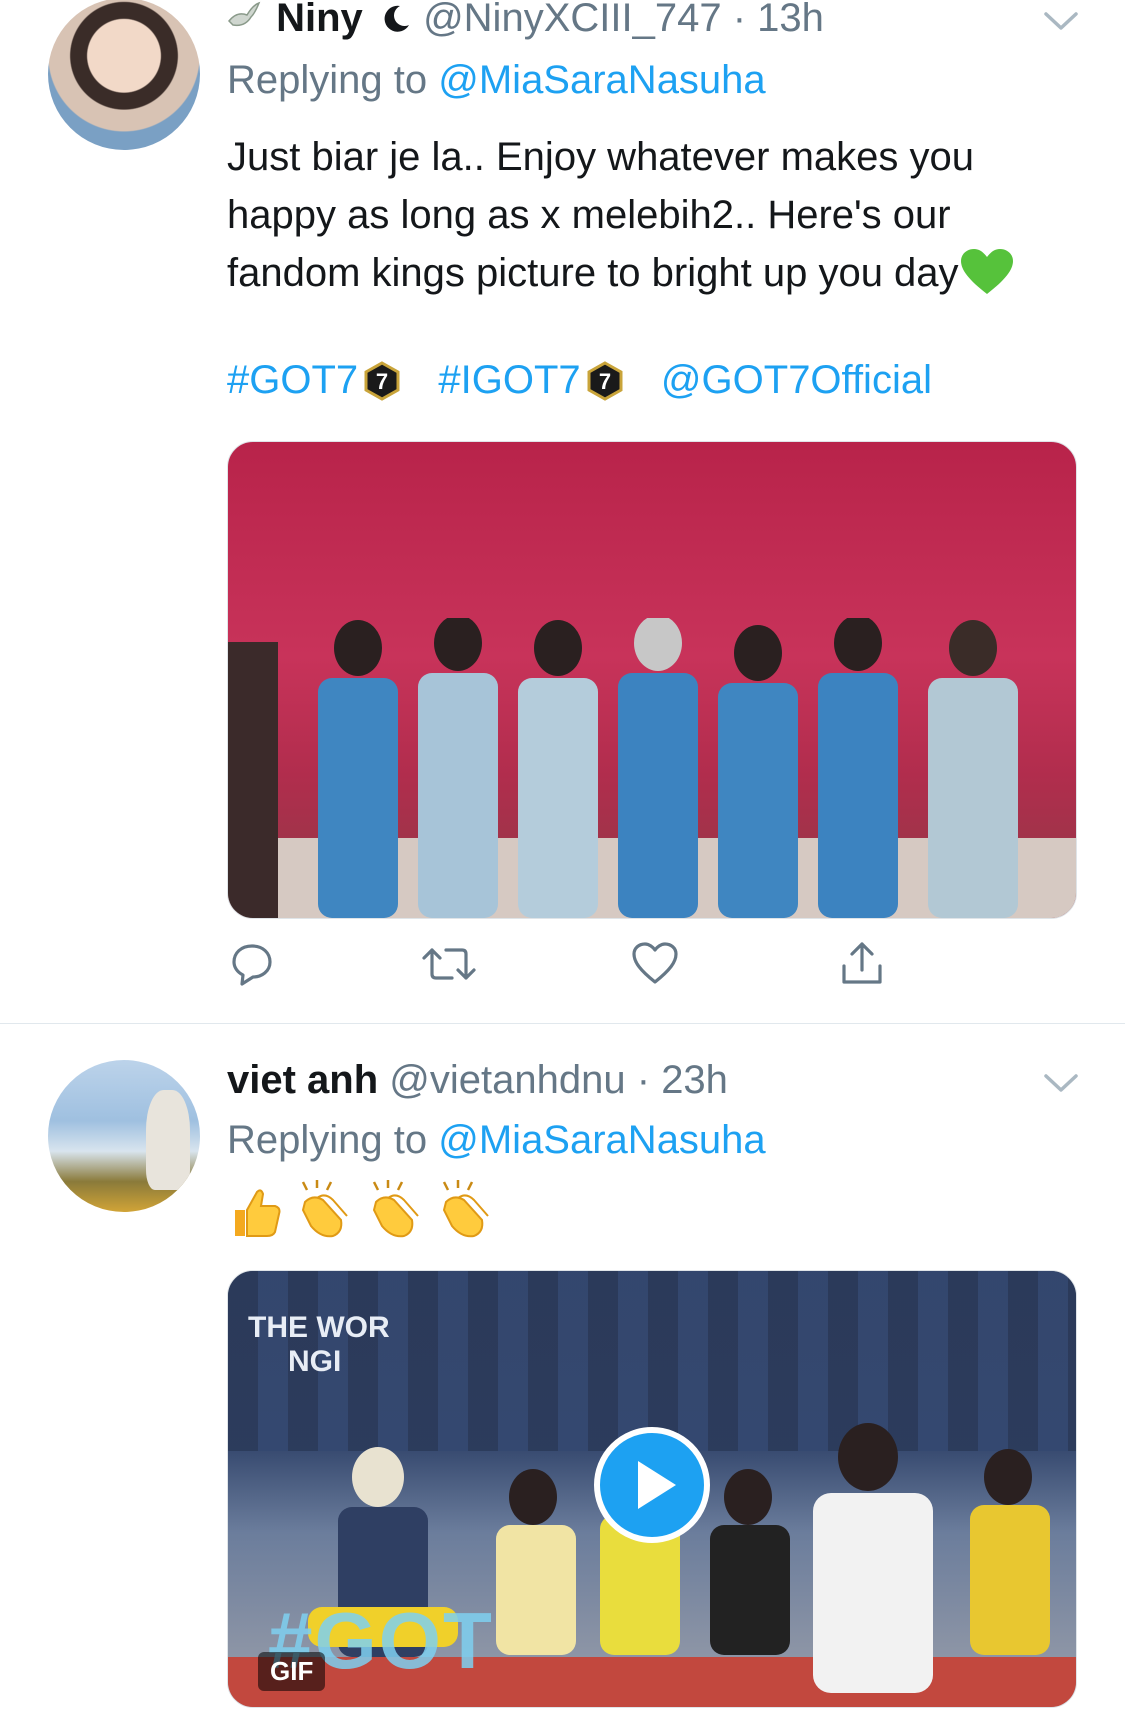 This screenshot has width=1125, height=1726. What do you see at coordinates (796, 380) in the screenshot?
I see `mention-got7official: @GOT7Official` at bounding box center [796, 380].